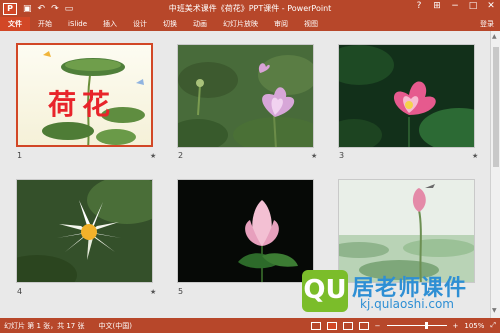 The height and width of the screenshot is (333, 500). Describe the element at coordinates (401, 294) in the screenshot. I see `watermark-logo: QU 居老师课件 kj.qulaoshi.com` at that location.